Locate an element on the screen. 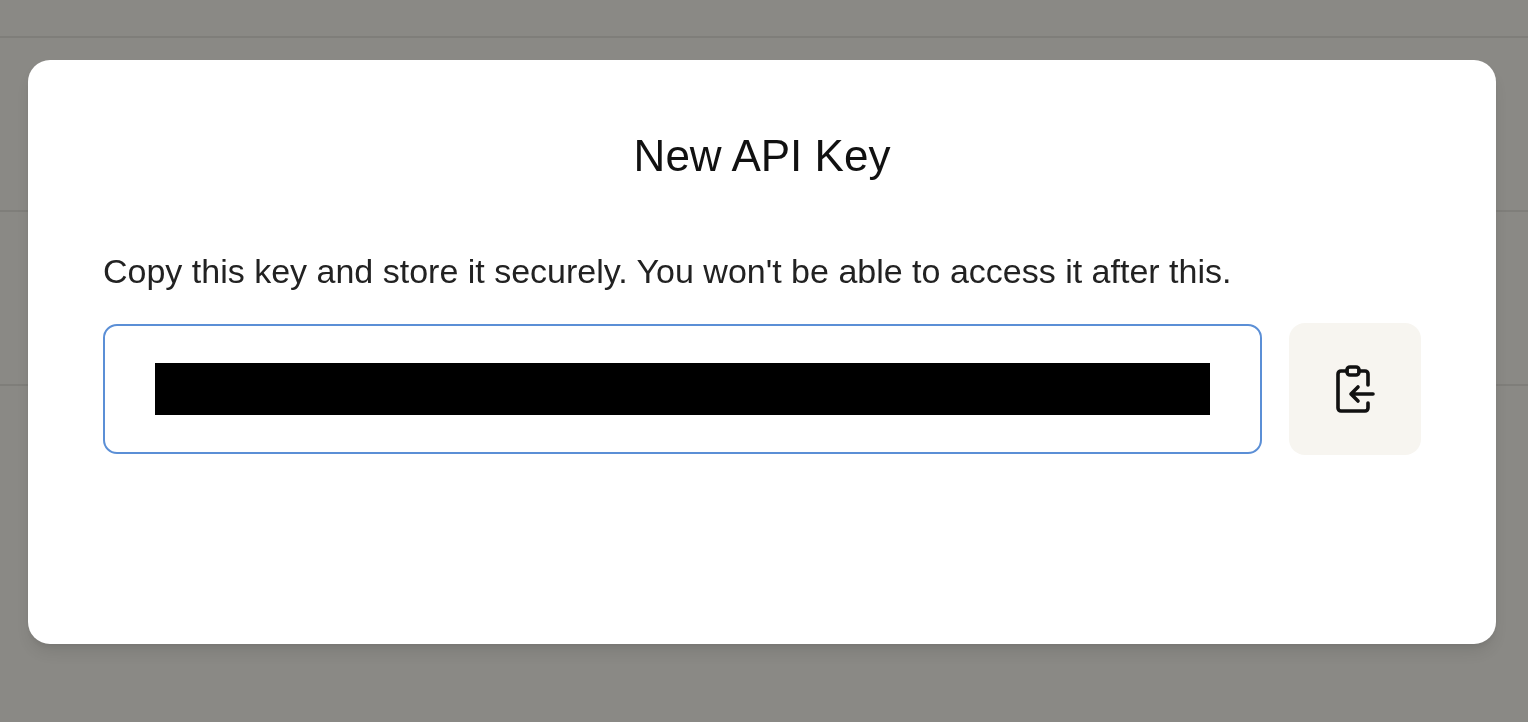  clipboard-arrow-icon is located at coordinates (1355, 388).